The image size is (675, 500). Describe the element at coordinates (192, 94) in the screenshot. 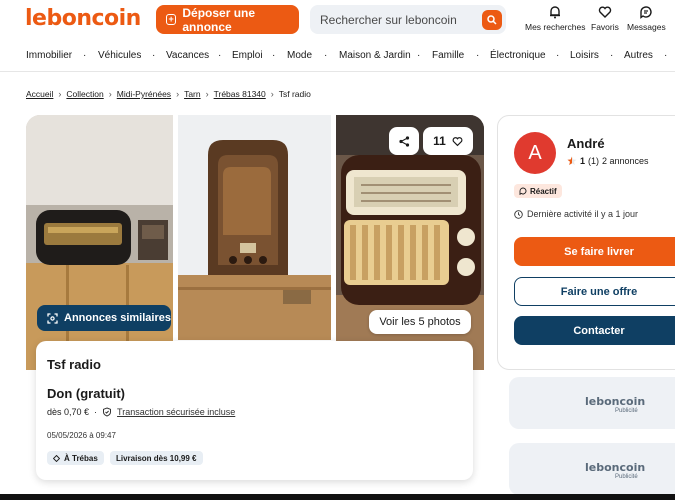

I see `breadcrumb-department: Tarn` at that location.